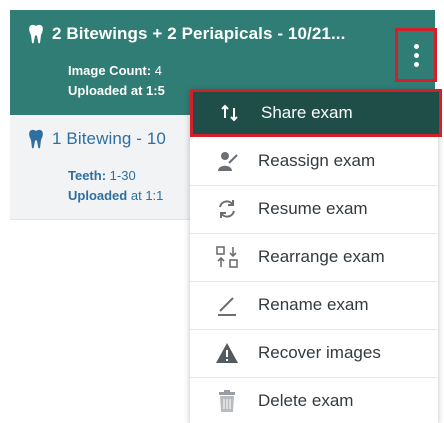 The image size is (444, 423). What do you see at coordinates (109, 138) in the screenshot?
I see `exam-title: 1 Bitewing - 10` at bounding box center [109, 138].